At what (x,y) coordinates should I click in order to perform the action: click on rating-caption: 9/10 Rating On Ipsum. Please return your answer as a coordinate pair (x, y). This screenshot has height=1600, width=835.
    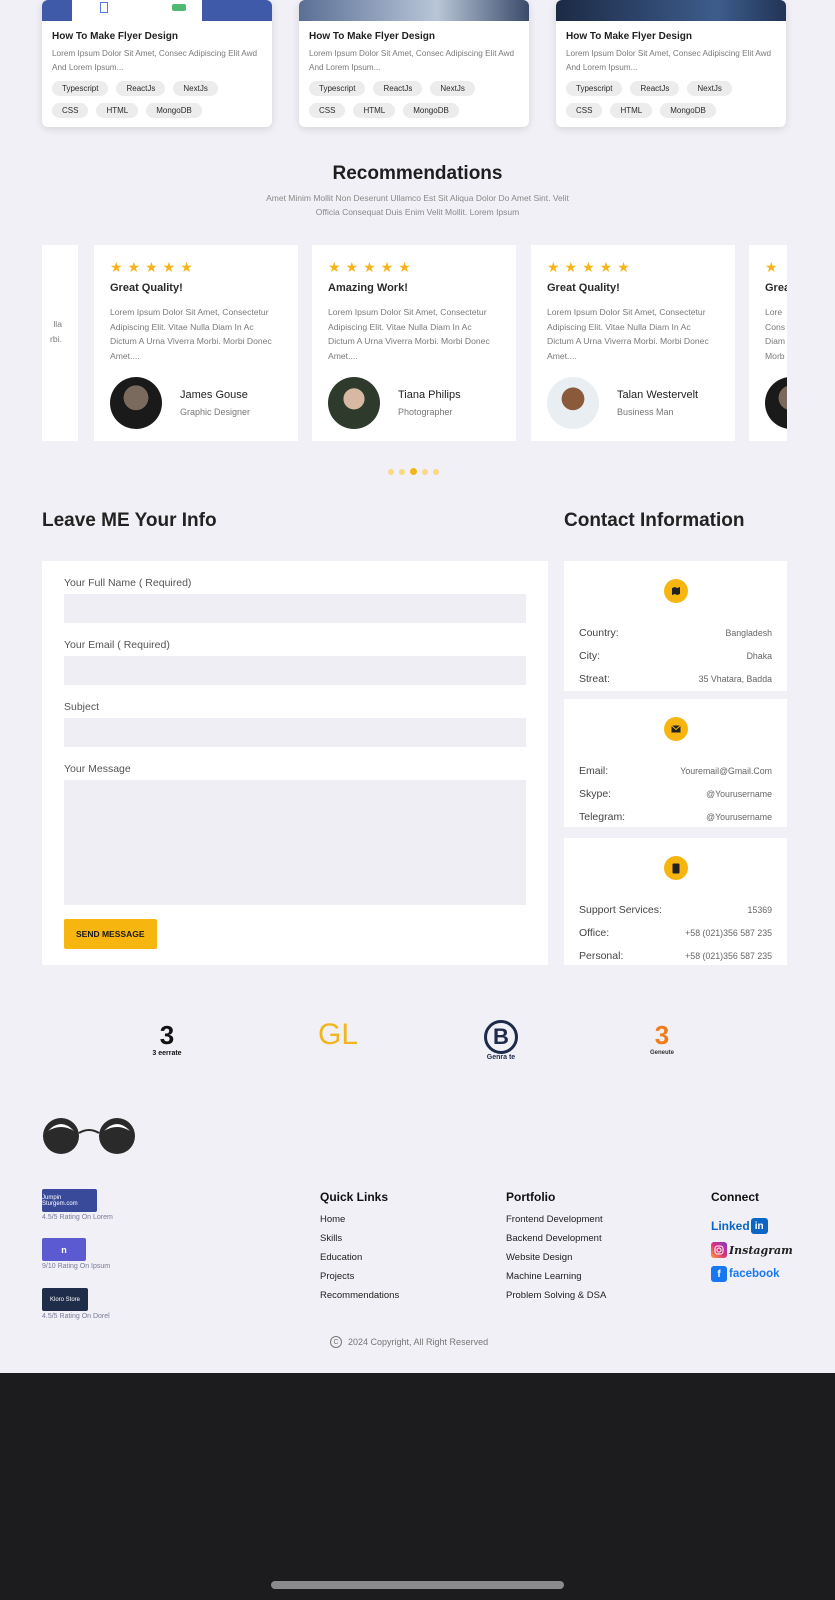
    Looking at the image, I should click on (76, 1266).